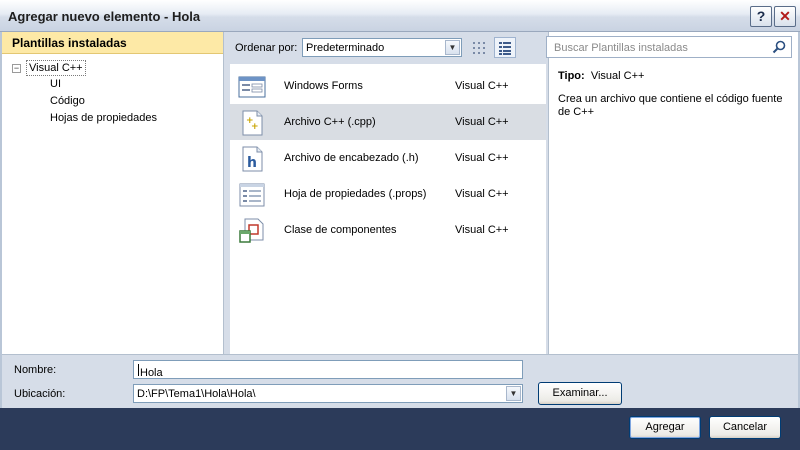 The image size is (800, 450). I want to click on name-field-value: Hola, so click(151, 373).